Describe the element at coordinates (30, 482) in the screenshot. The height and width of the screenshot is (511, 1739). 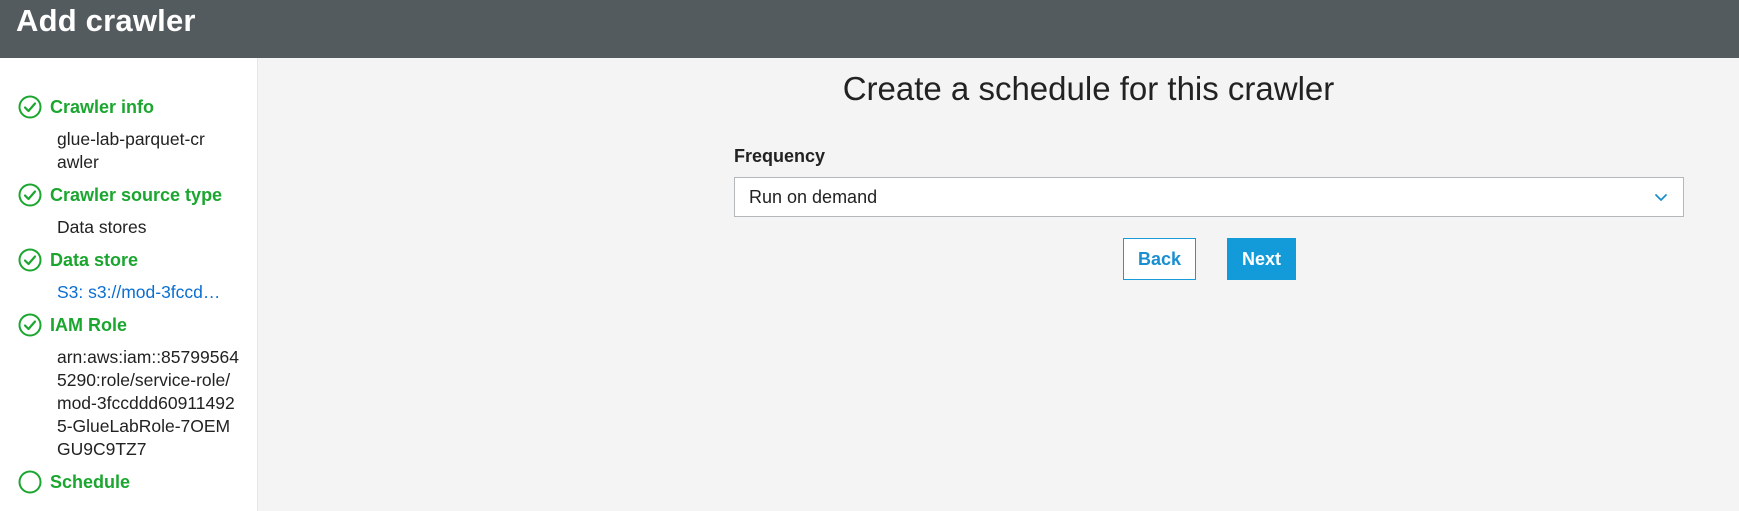
I see `empty-circle-icon` at that location.